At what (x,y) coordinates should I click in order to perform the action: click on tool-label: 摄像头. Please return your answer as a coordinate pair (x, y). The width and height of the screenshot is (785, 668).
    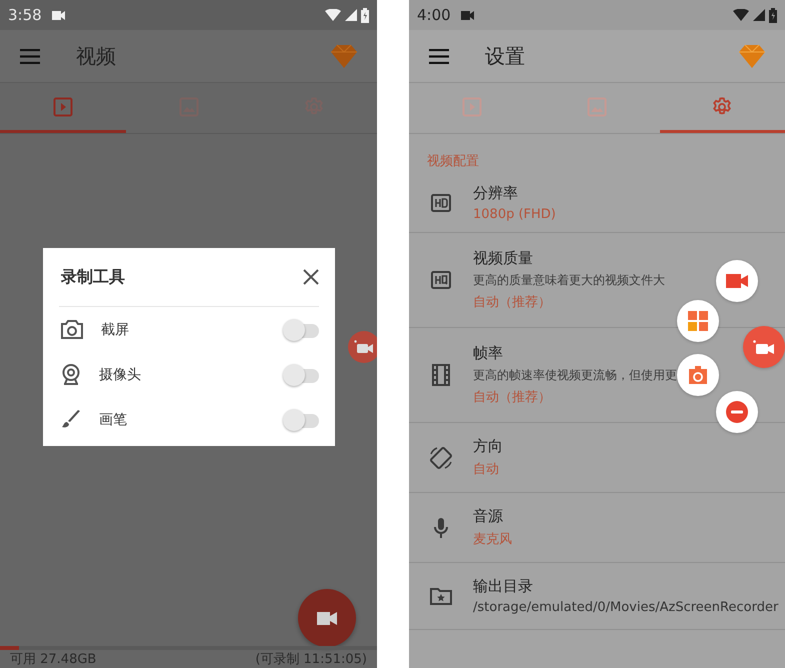
    Looking at the image, I should click on (120, 375).